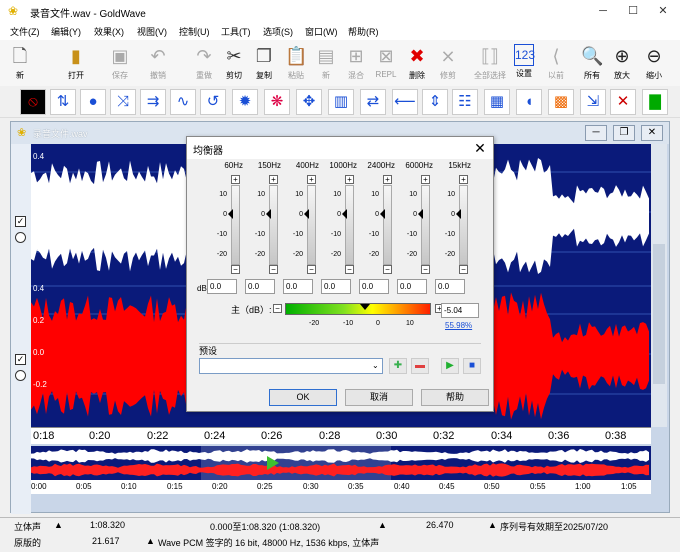 This screenshot has height=552, width=680. I want to click on delete-button: ✖ 删除, so click(417, 63).